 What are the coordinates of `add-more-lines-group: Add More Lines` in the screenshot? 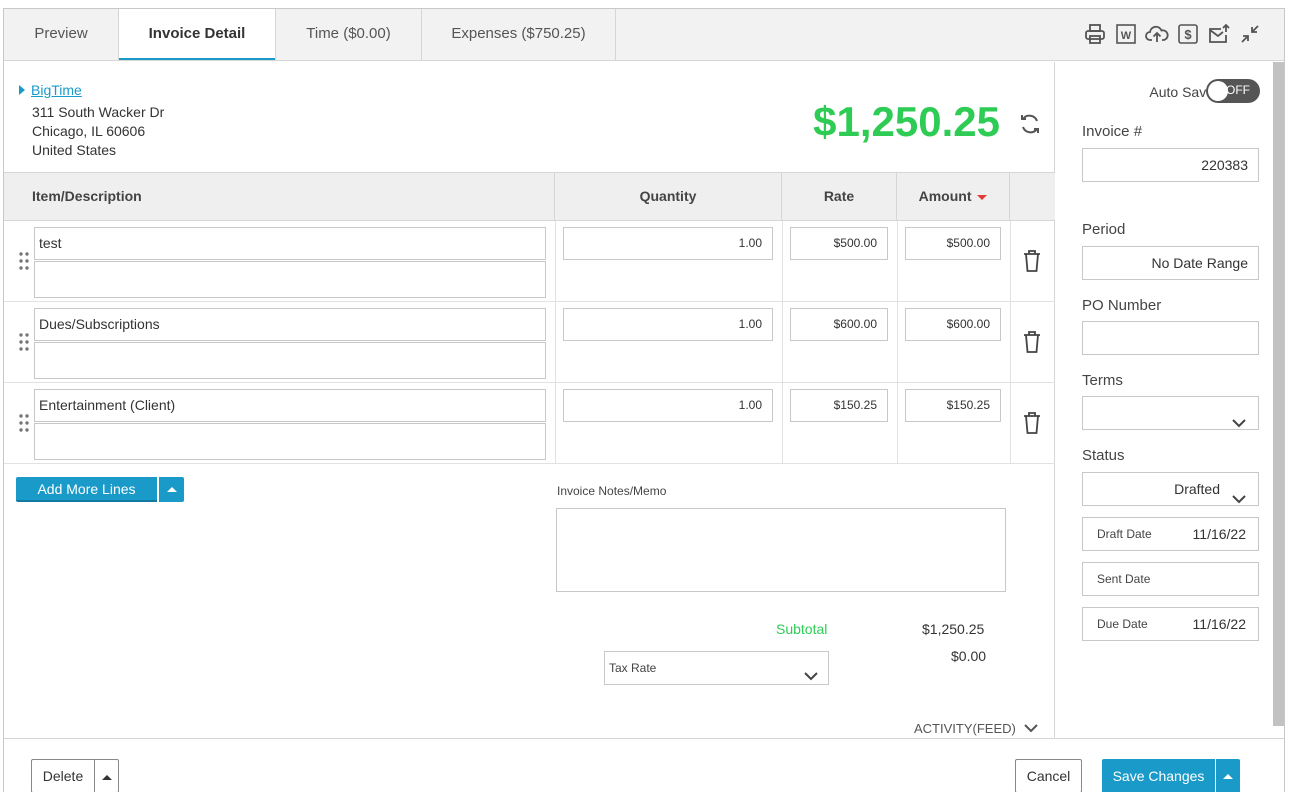 It's located at (100, 489).